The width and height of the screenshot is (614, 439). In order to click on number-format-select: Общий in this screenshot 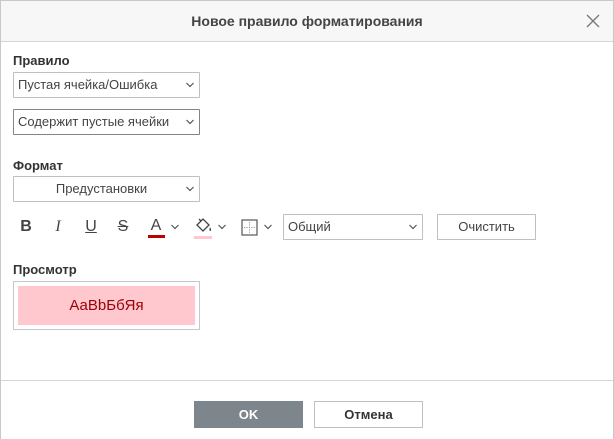, I will do `click(353, 227)`.